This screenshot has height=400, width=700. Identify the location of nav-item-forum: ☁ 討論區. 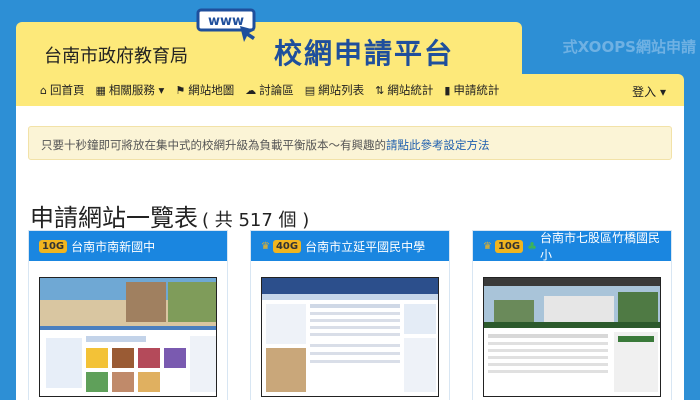
(269, 90).